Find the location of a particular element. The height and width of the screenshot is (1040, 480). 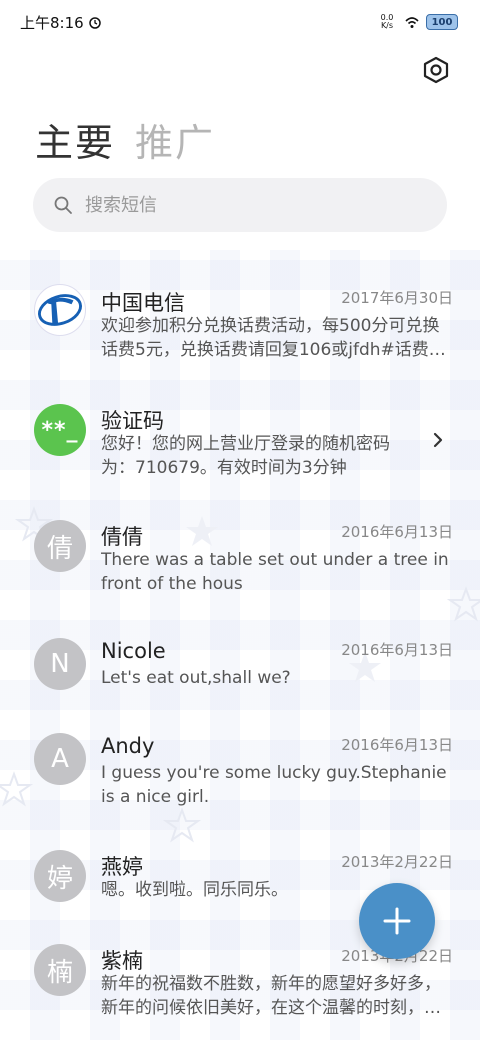

telecom-logo-avatar is located at coordinates (60, 310).